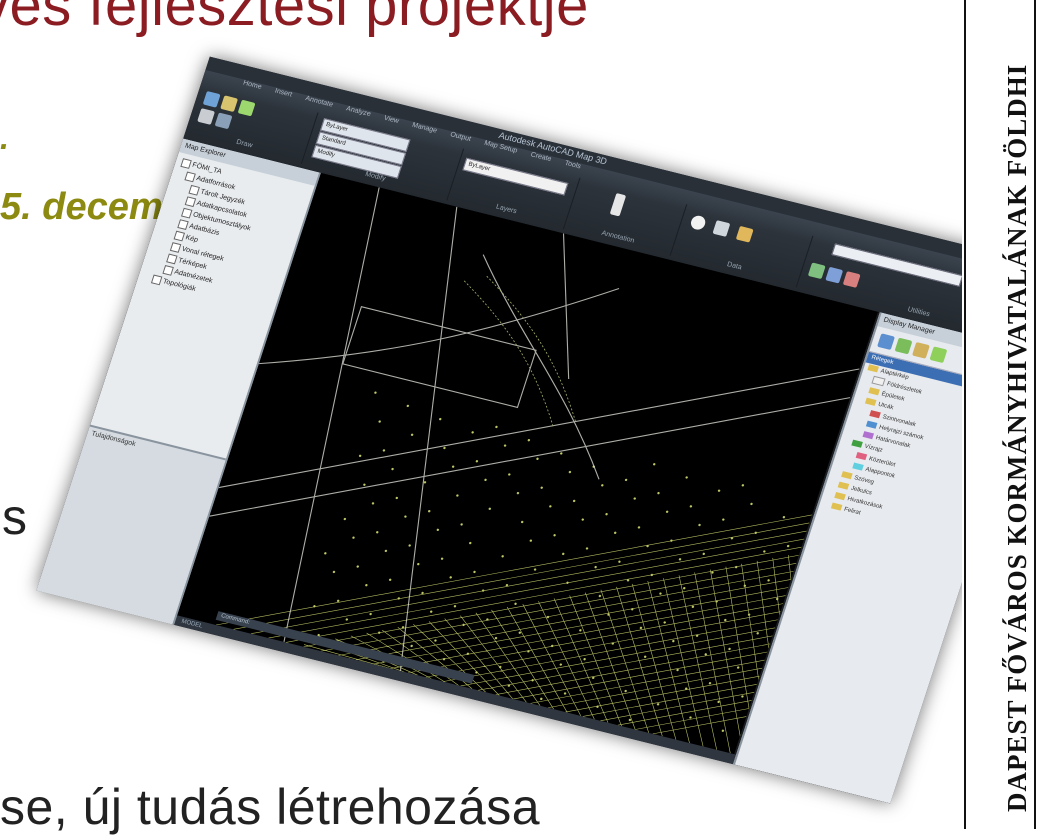  I want to click on line-tool-icon, so click(211, 99).